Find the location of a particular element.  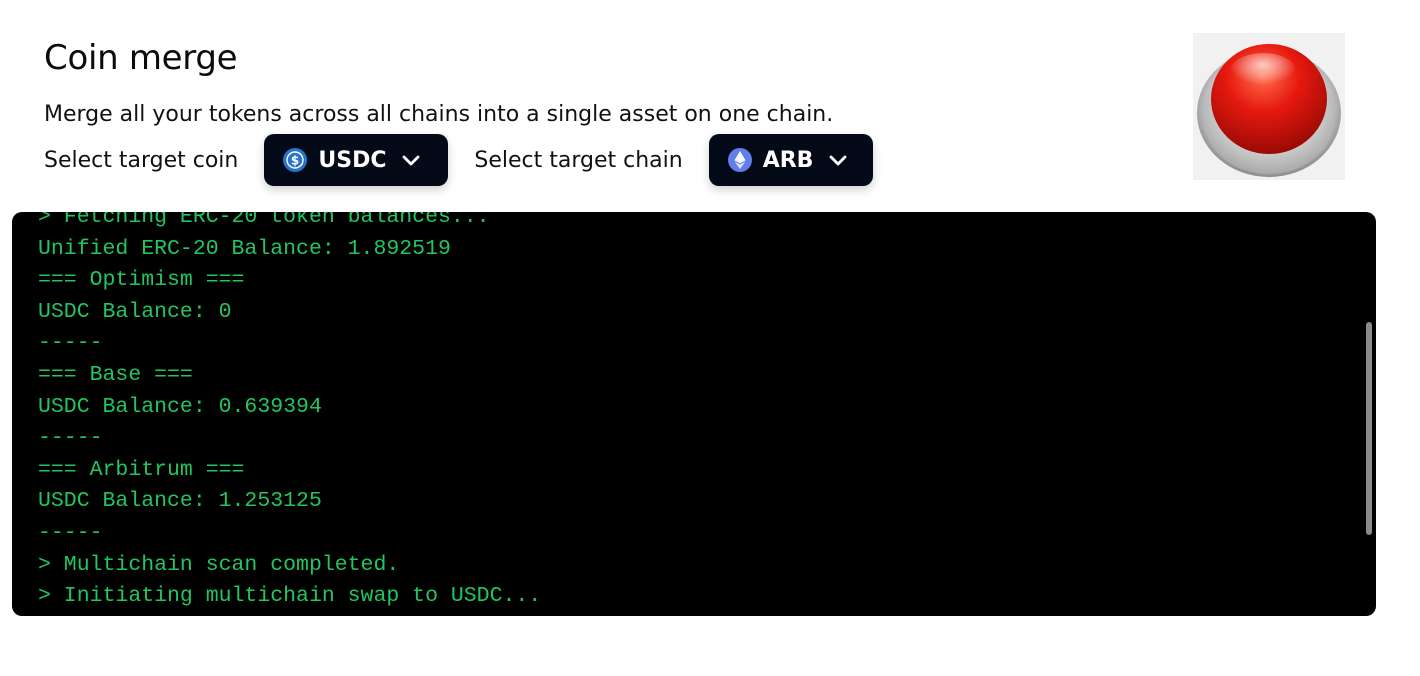

page-title: Coin merge is located at coordinates (141, 58).